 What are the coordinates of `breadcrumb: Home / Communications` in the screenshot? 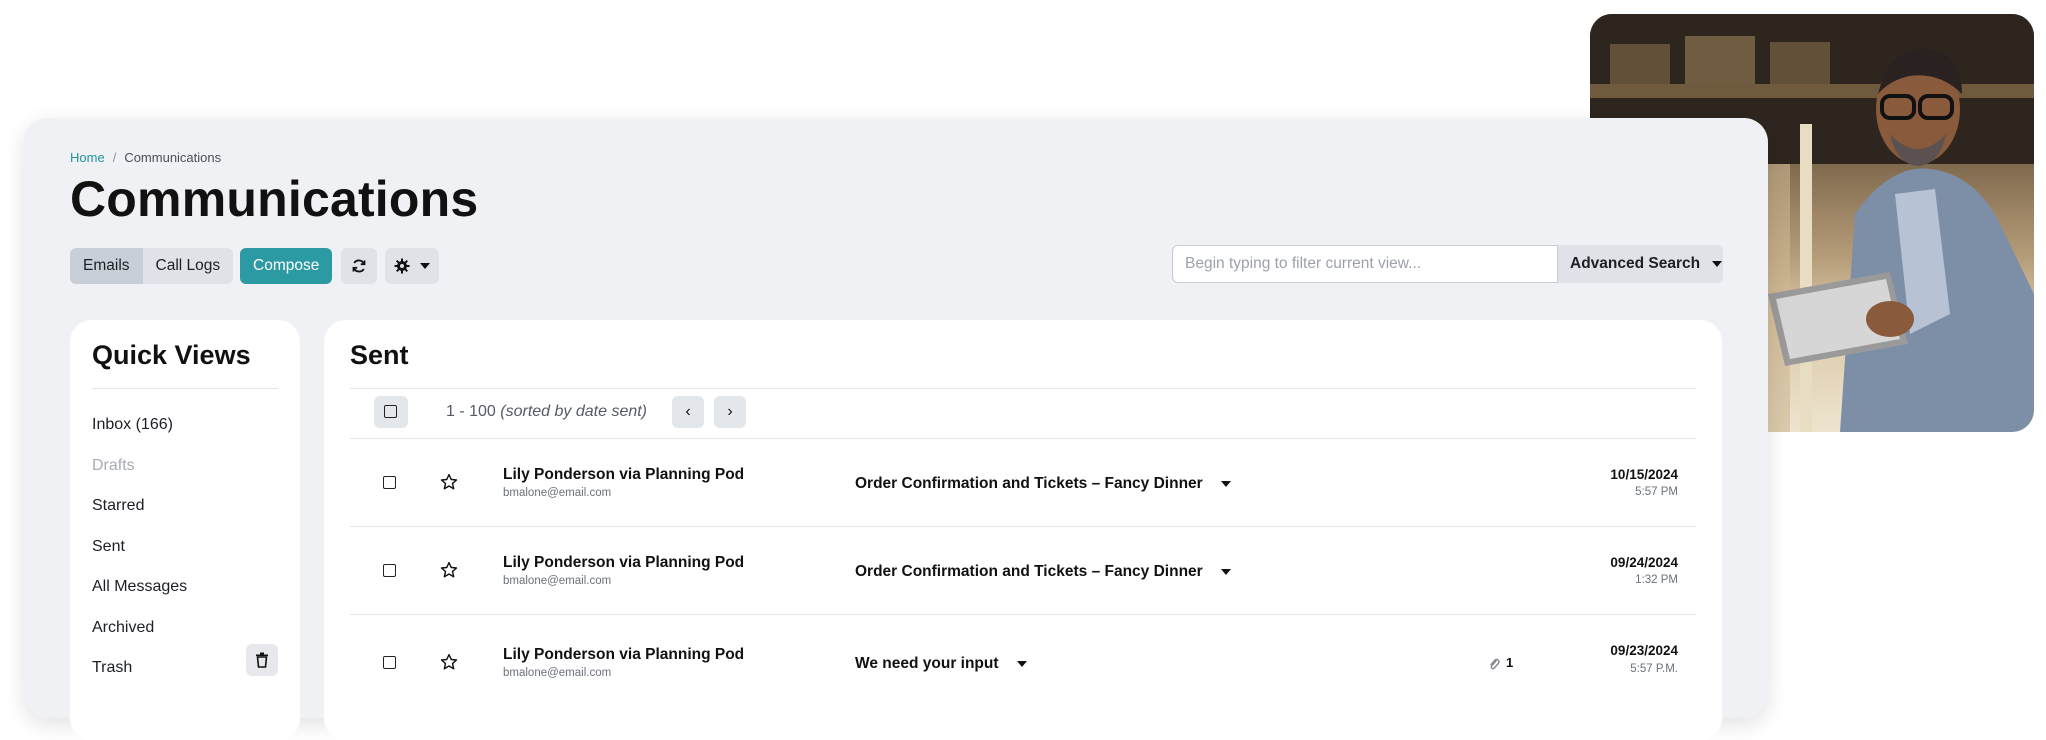 It's located at (145, 157).